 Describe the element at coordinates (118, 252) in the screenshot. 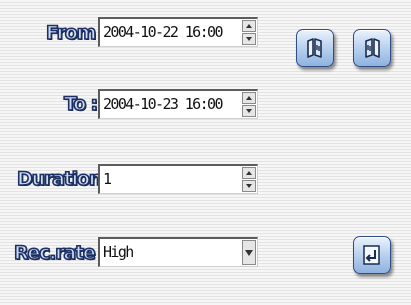

I see `rec-rate-selected-value: High` at that location.